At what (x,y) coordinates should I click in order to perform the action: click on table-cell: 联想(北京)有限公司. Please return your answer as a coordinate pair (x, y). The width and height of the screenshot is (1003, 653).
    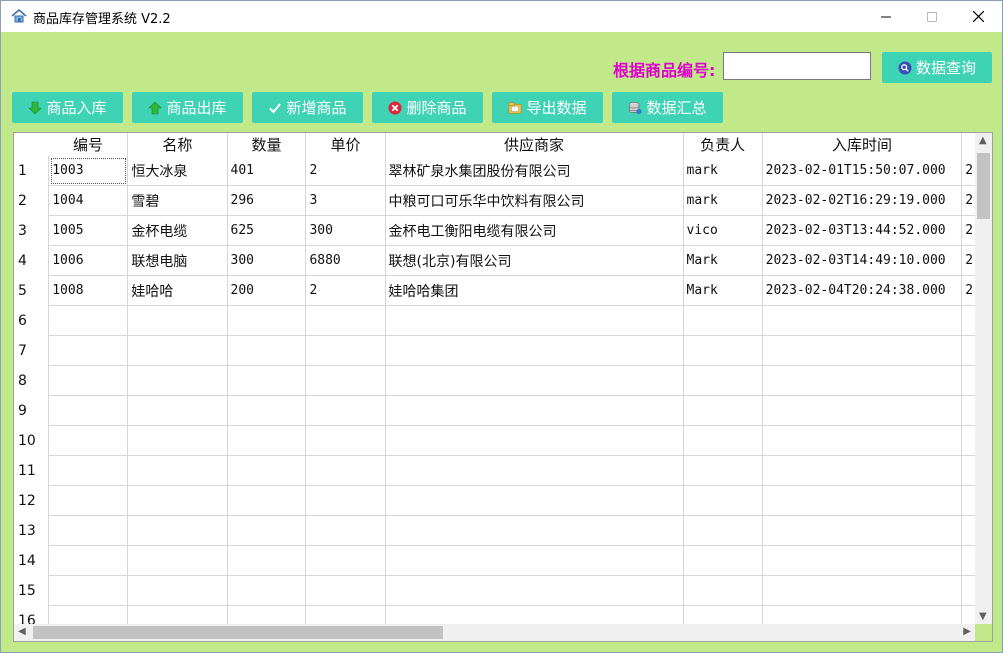
    Looking at the image, I should click on (534, 260).